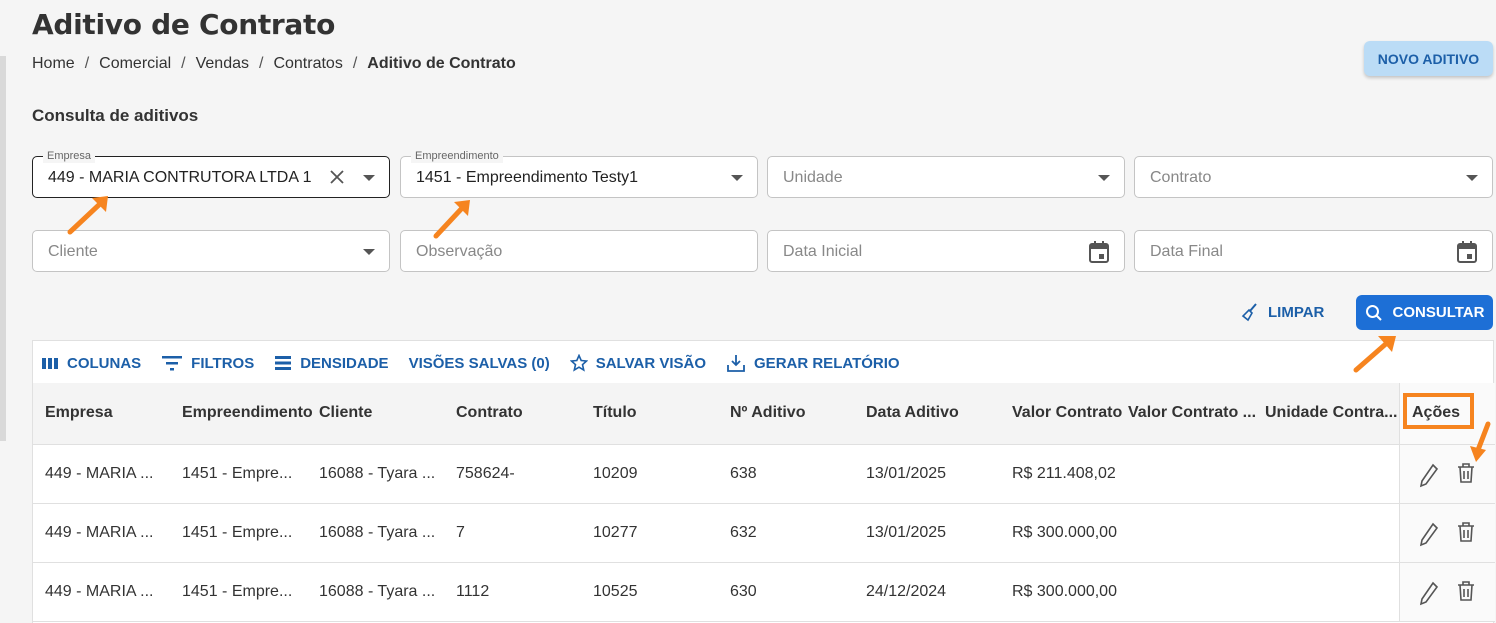 The image size is (1496, 623). I want to click on limpar-label: LIMPAR, so click(1296, 312).